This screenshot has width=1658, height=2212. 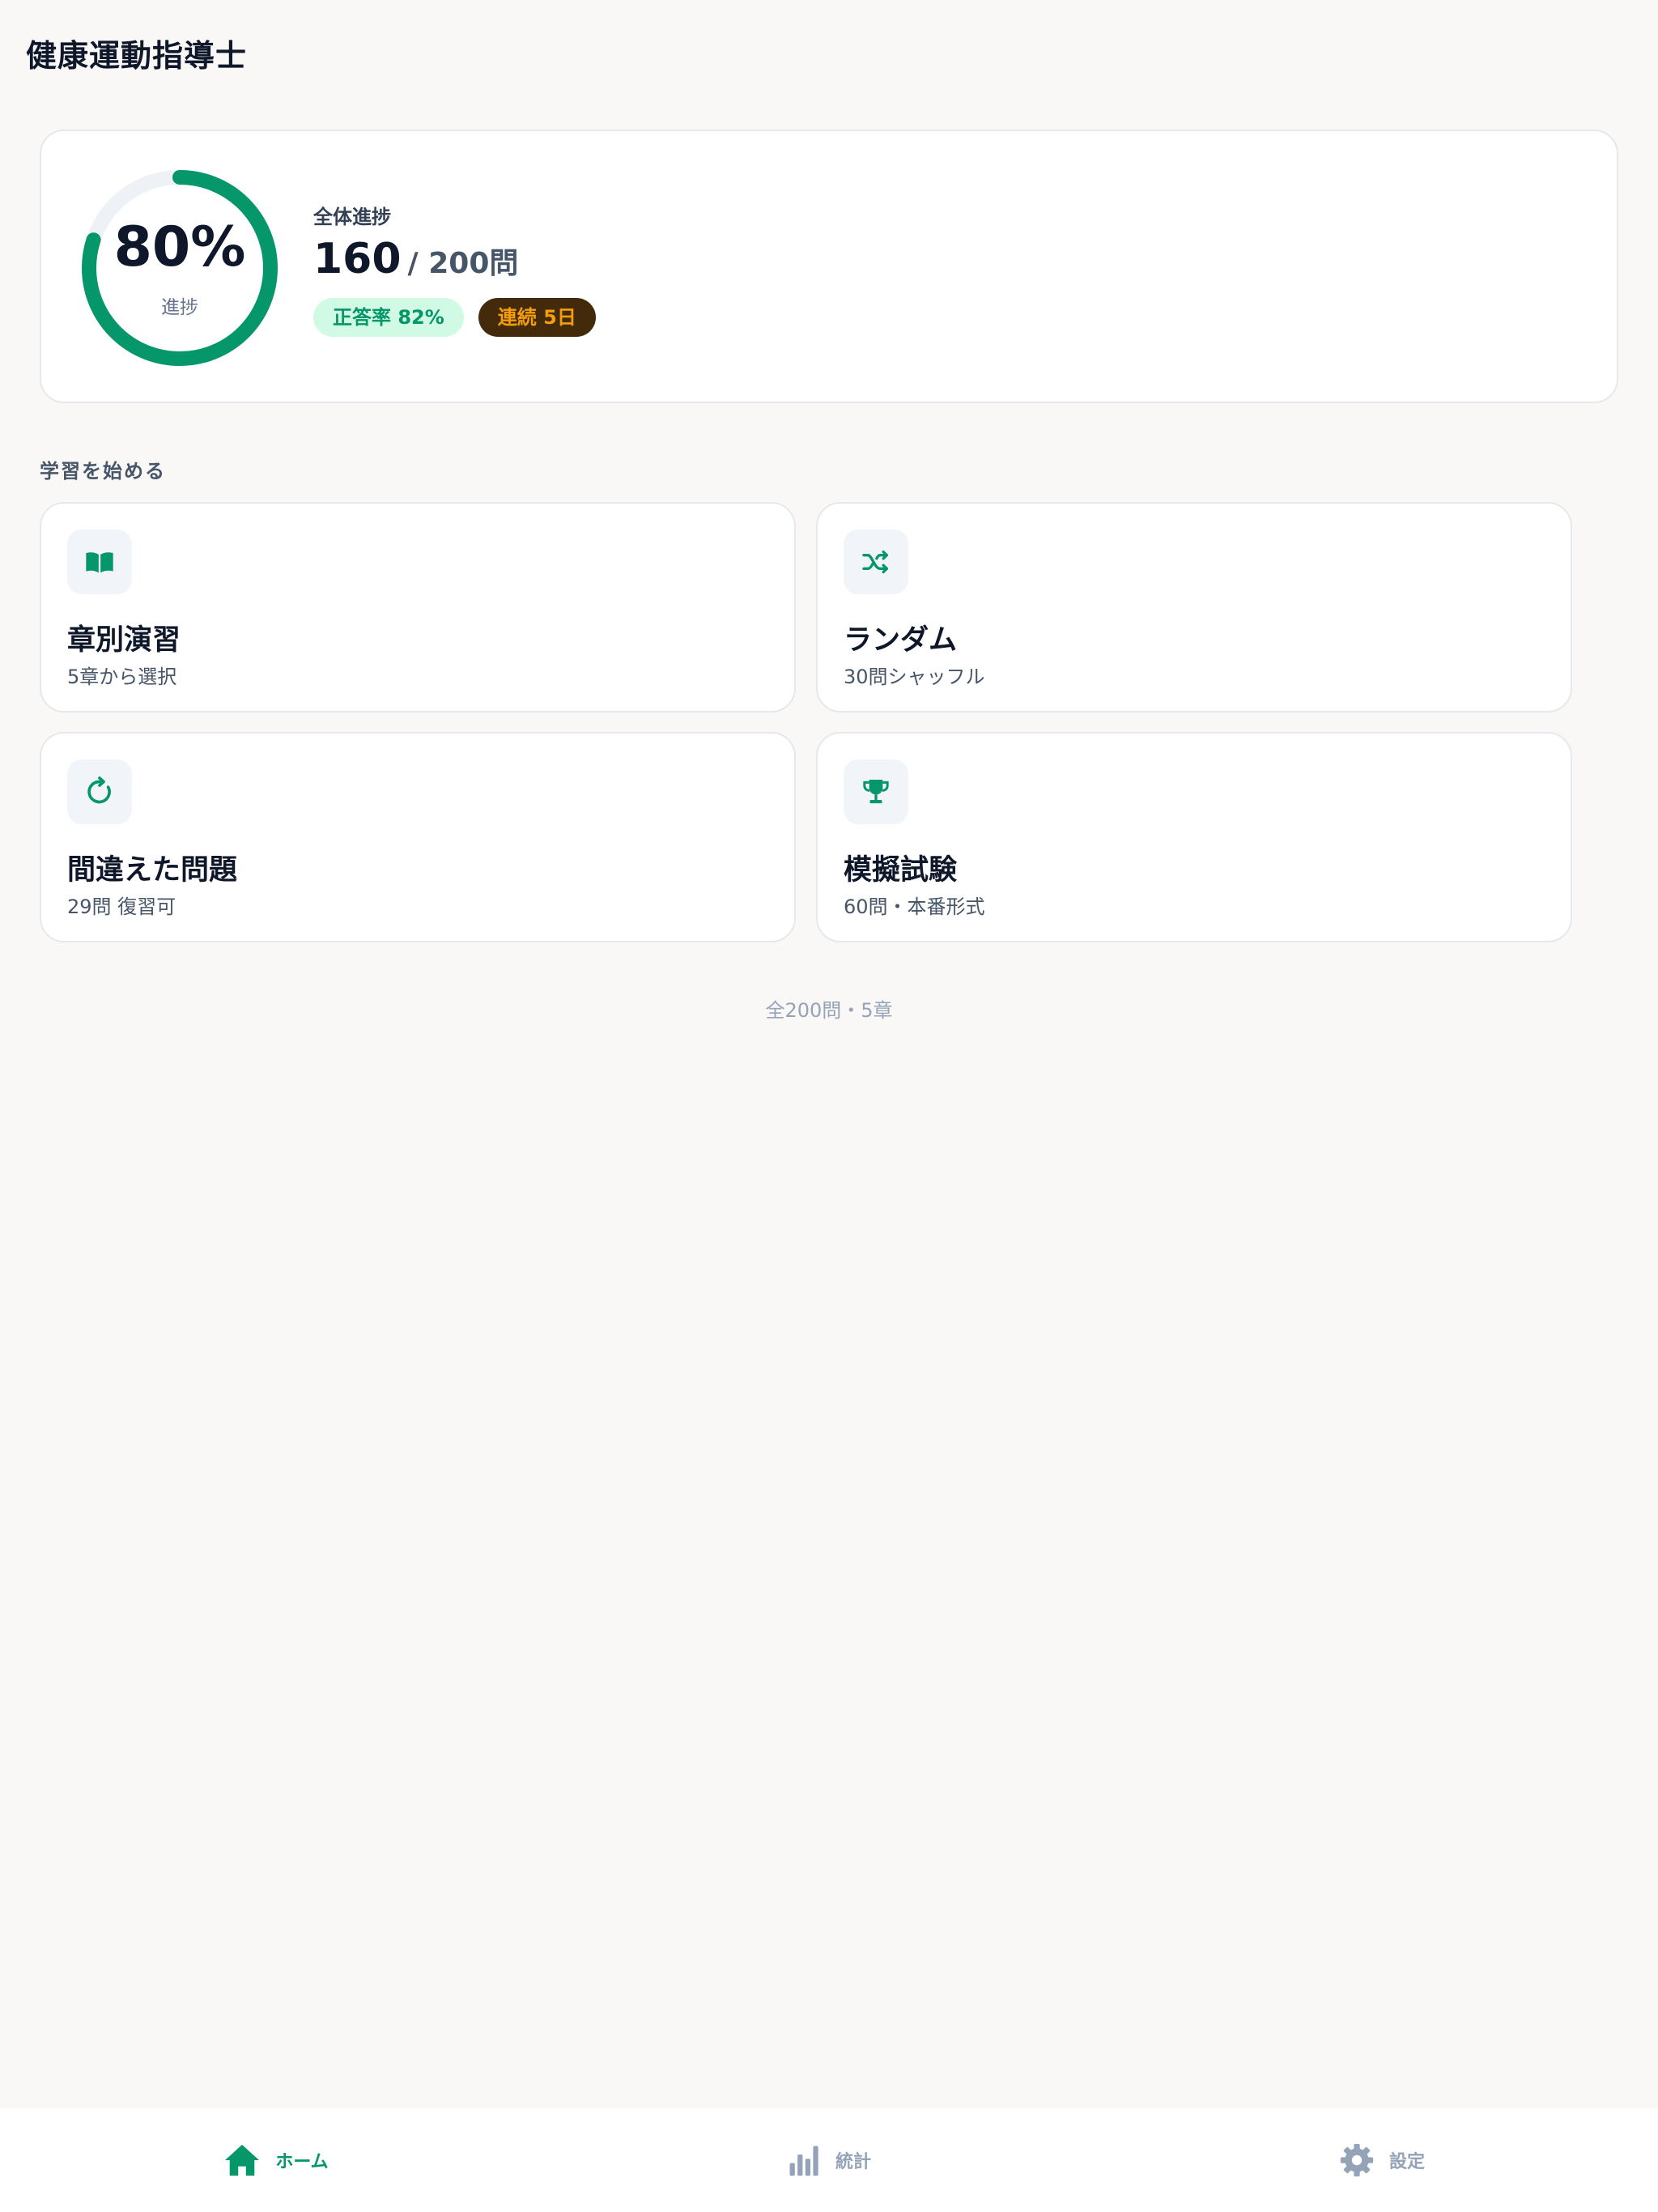 What do you see at coordinates (418, 837) in the screenshot?
I see `wrong-answers-card: 間違えた問題 29問 復習可` at bounding box center [418, 837].